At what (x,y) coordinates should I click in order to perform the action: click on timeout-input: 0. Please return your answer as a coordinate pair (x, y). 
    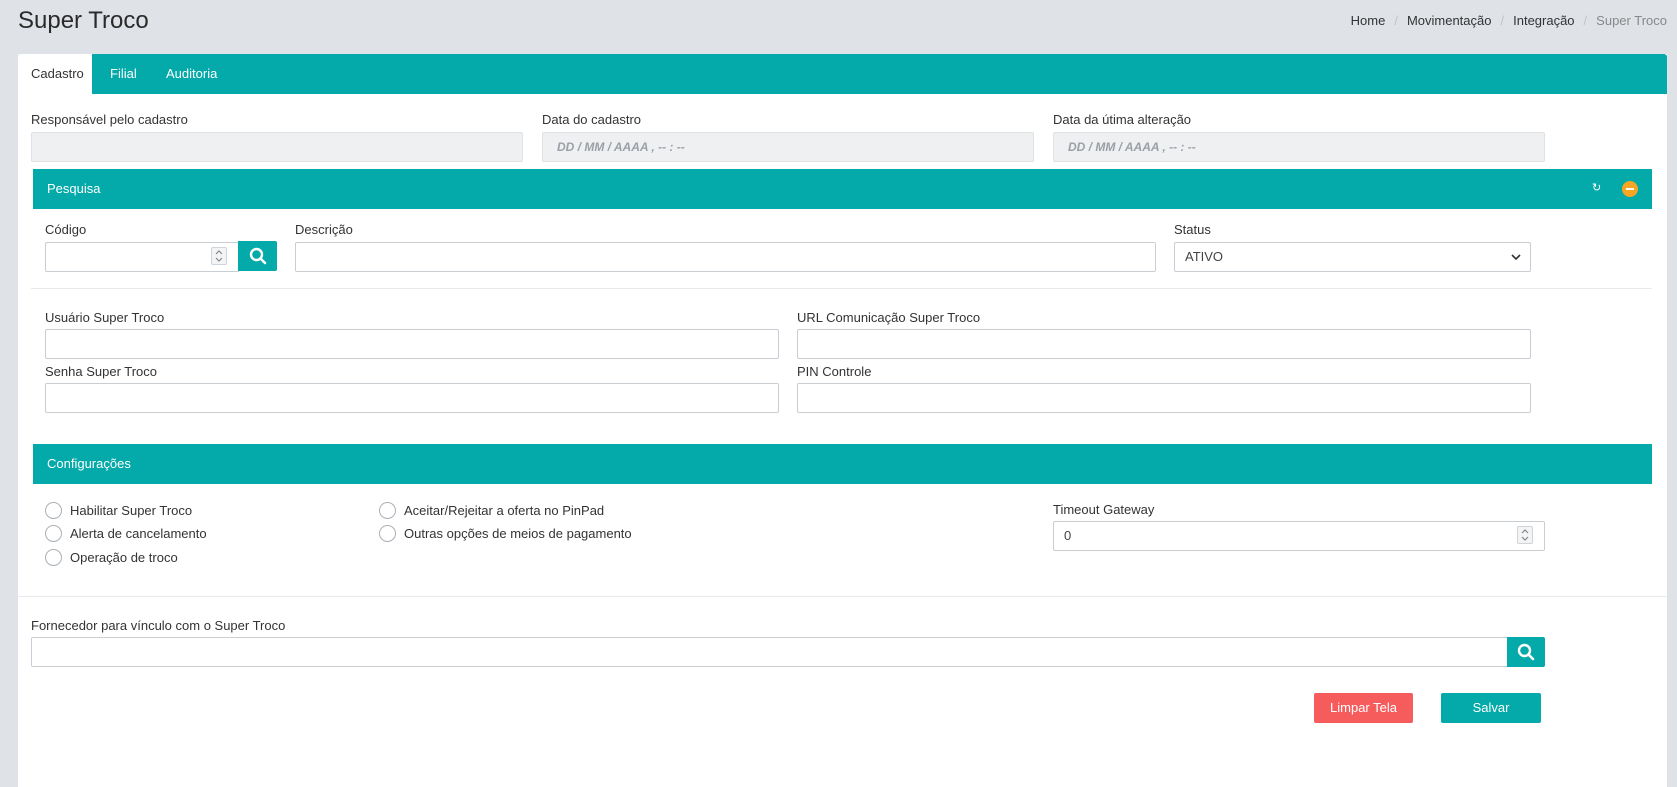
    Looking at the image, I should click on (1299, 536).